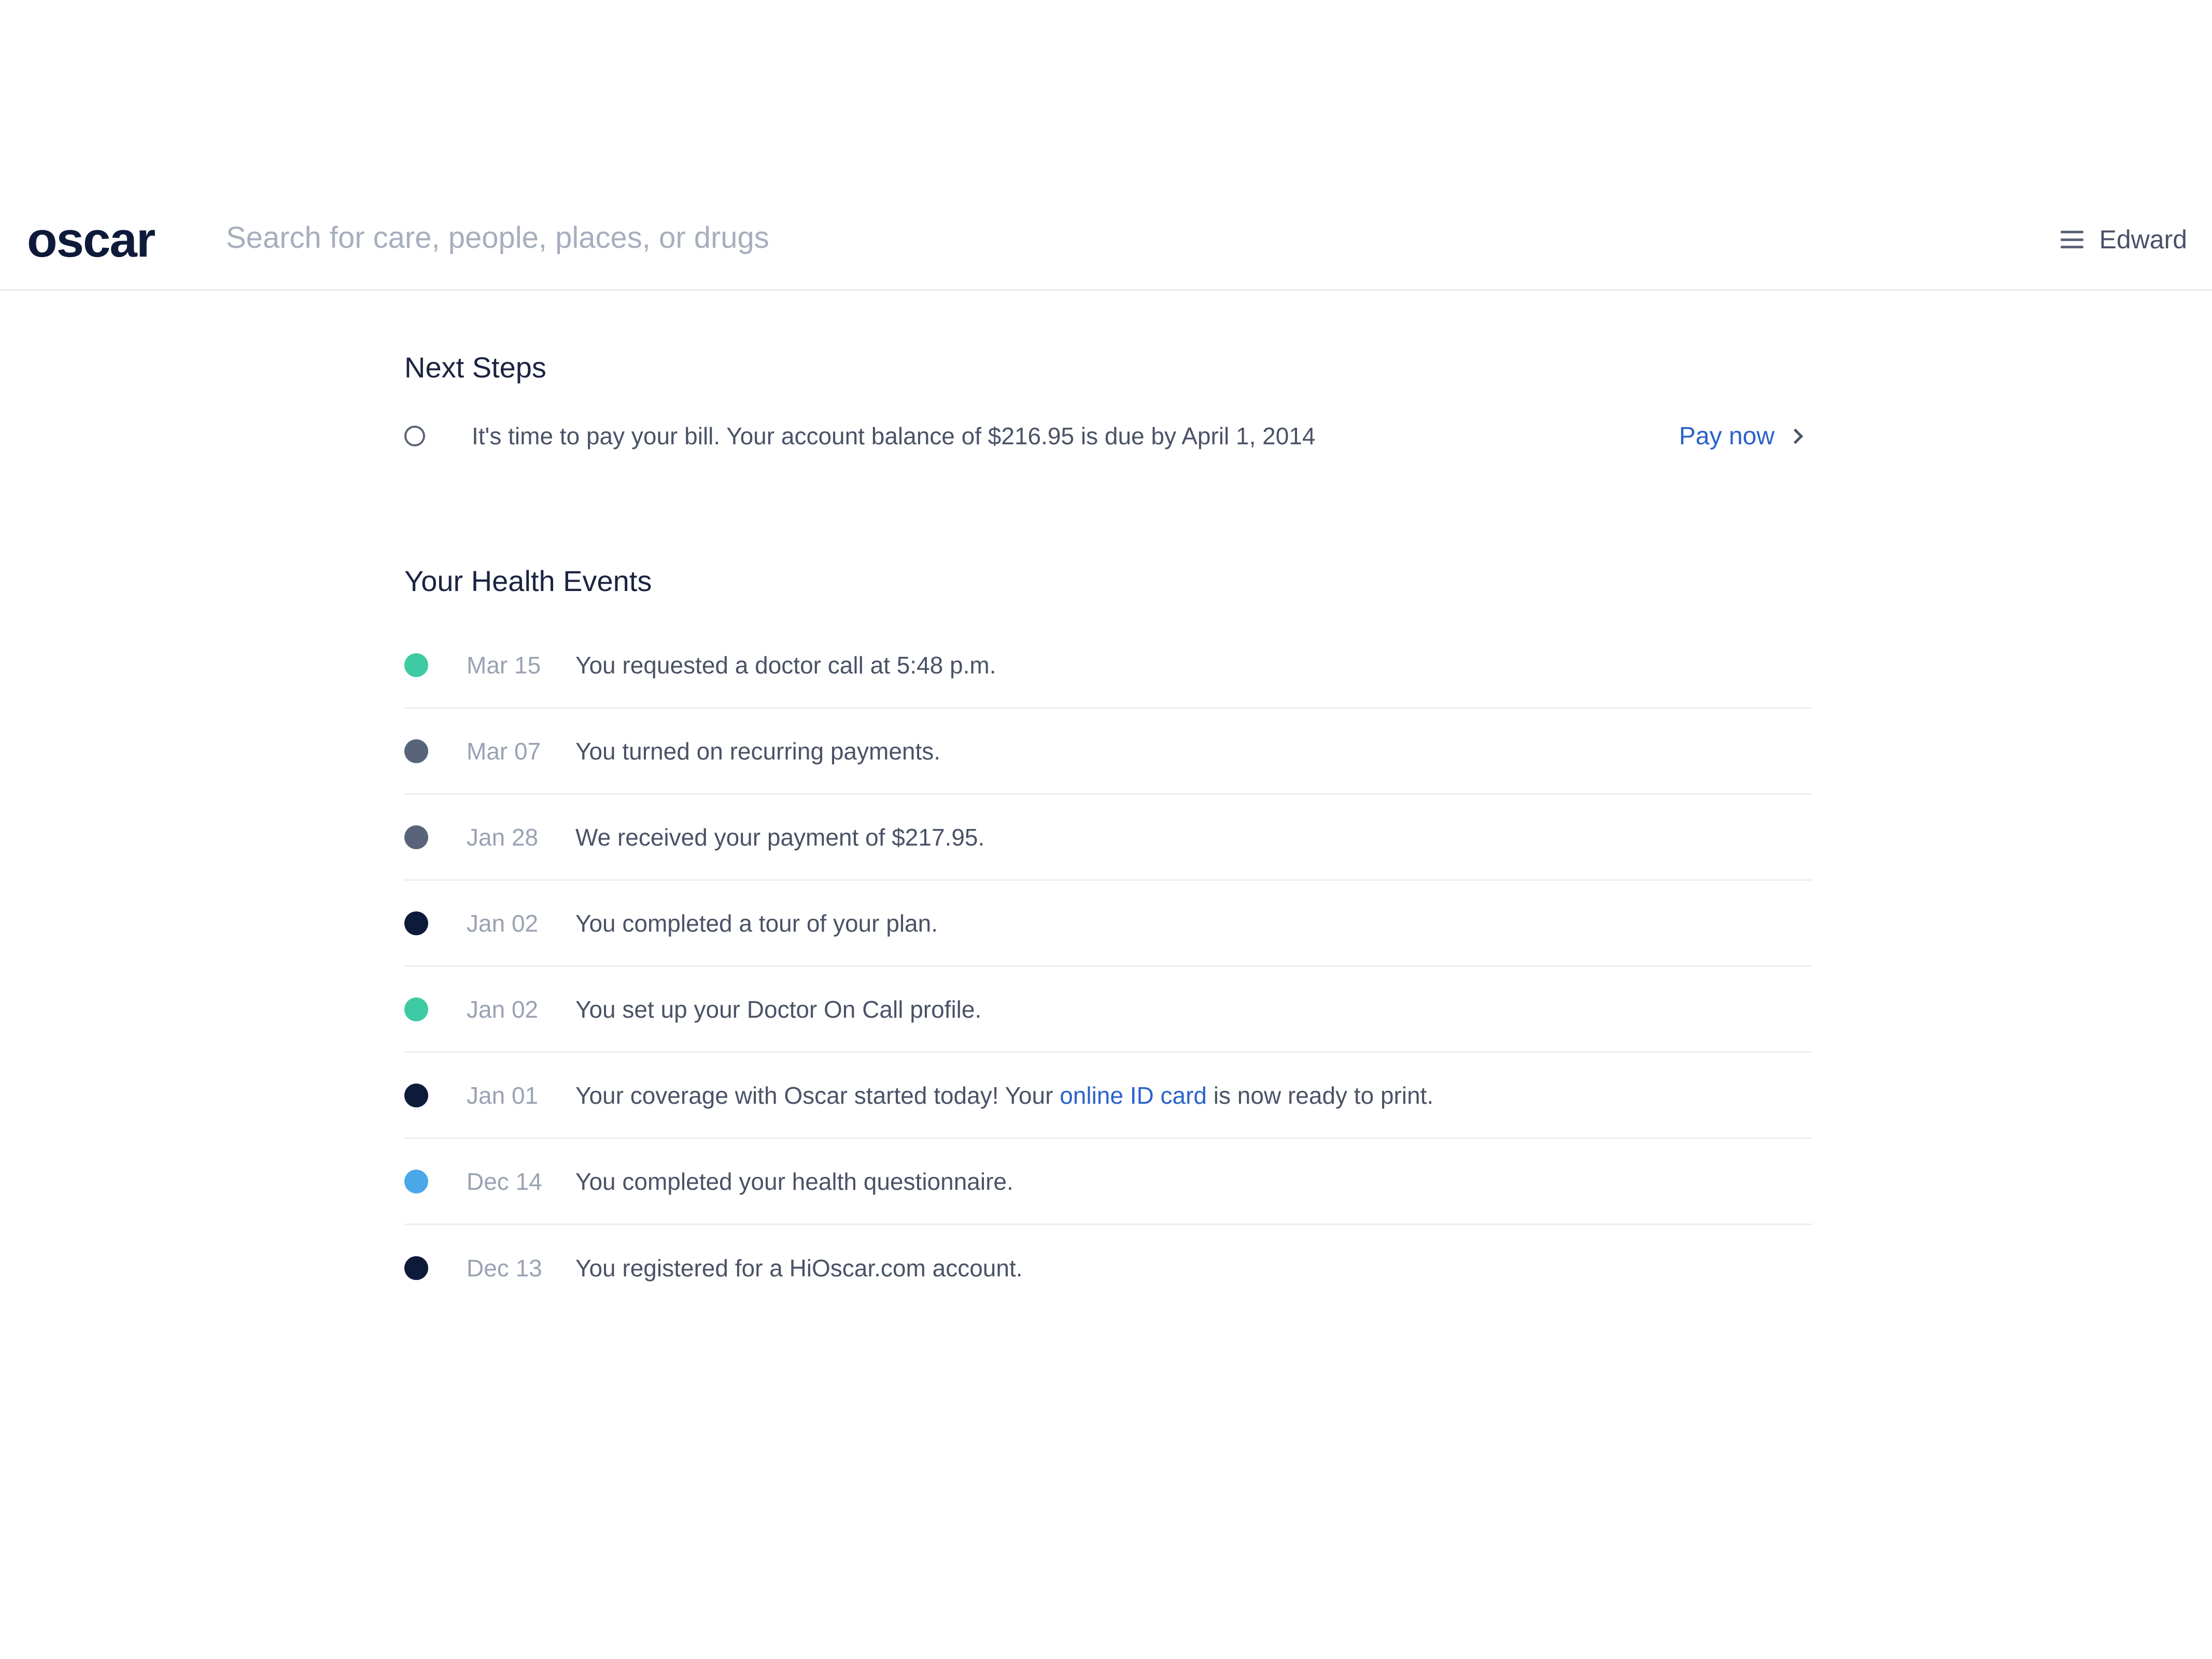  I want to click on top-header: oscar Edward, so click(1106, 244).